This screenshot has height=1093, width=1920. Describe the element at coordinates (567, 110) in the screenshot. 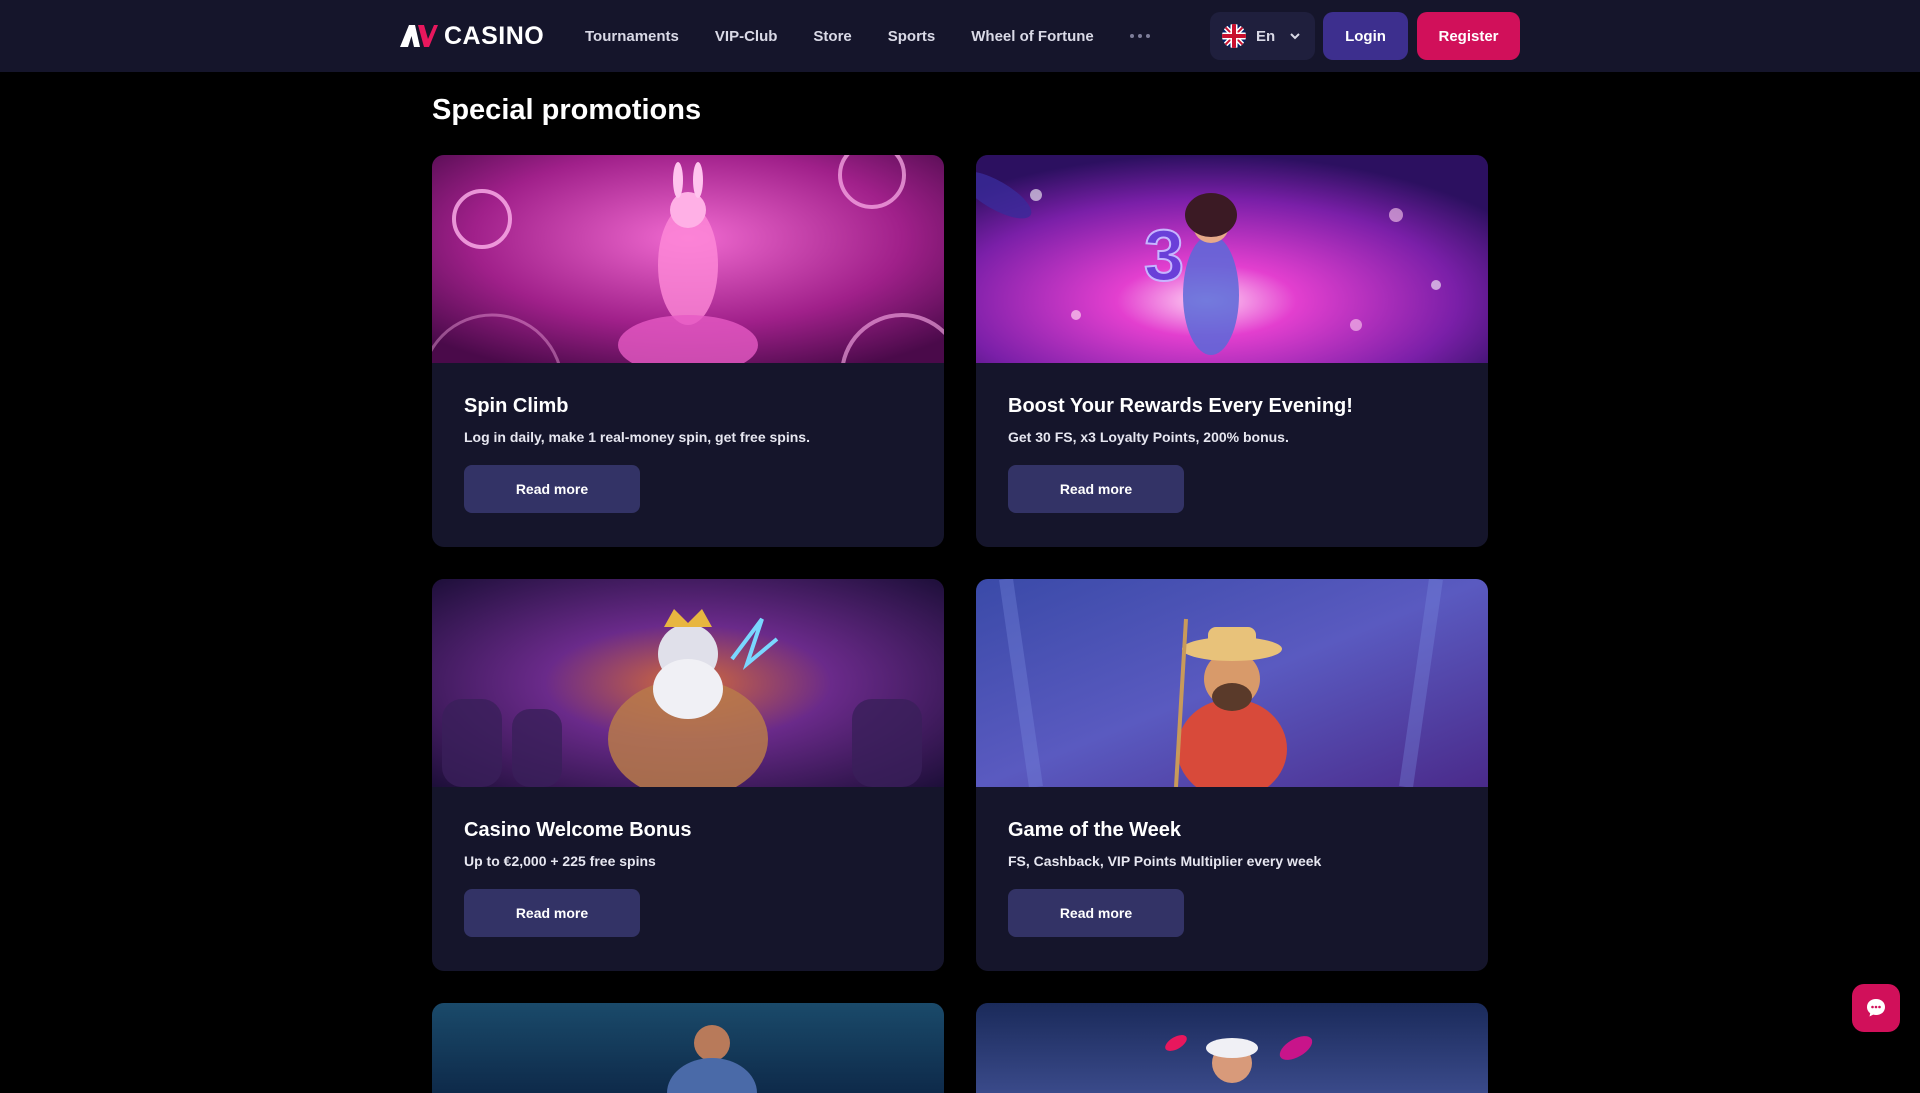

I see `page-title: Special promotions` at that location.